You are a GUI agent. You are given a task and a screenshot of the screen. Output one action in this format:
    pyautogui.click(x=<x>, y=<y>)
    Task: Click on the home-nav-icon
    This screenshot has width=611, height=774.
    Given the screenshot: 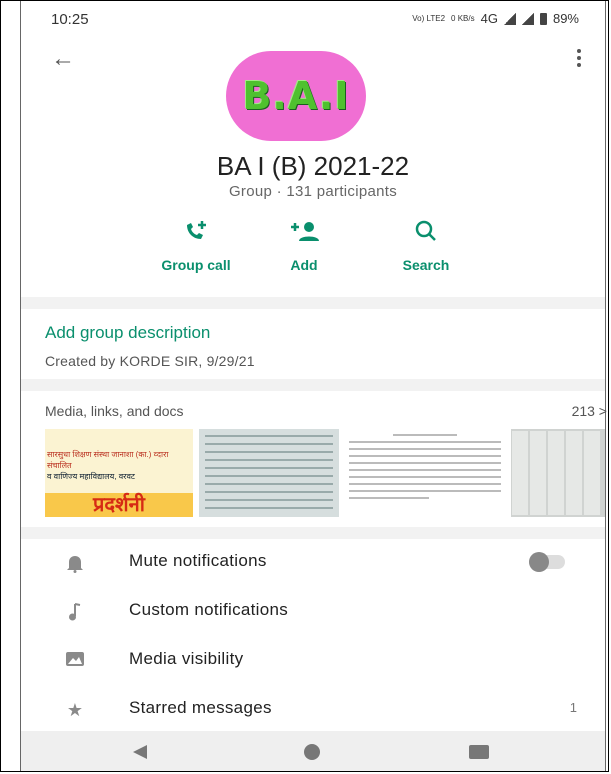 What is the action you would take?
    pyautogui.click(x=312, y=752)
    